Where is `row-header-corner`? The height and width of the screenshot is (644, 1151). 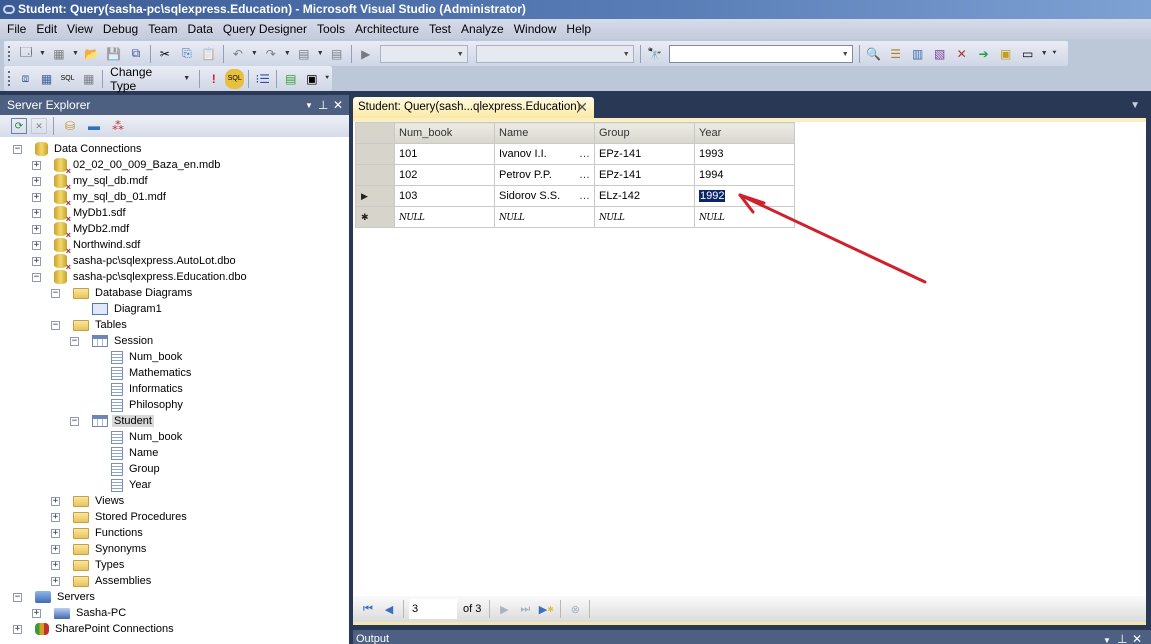
row-header-corner is located at coordinates (375, 133).